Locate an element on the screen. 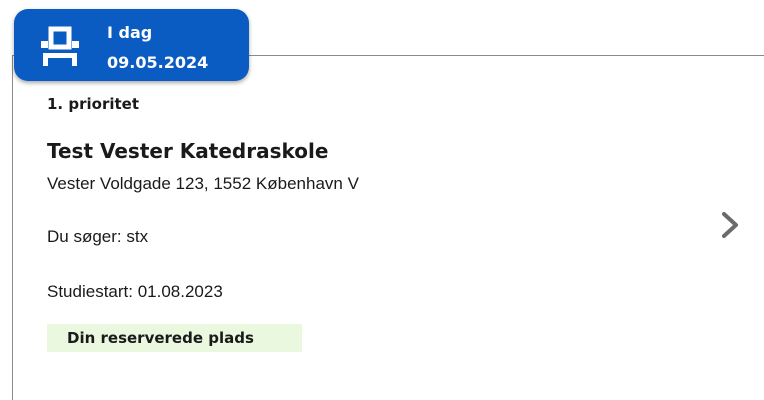 The width and height of the screenshot is (764, 400). tab-day-label: I dag is located at coordinates (130, 32).